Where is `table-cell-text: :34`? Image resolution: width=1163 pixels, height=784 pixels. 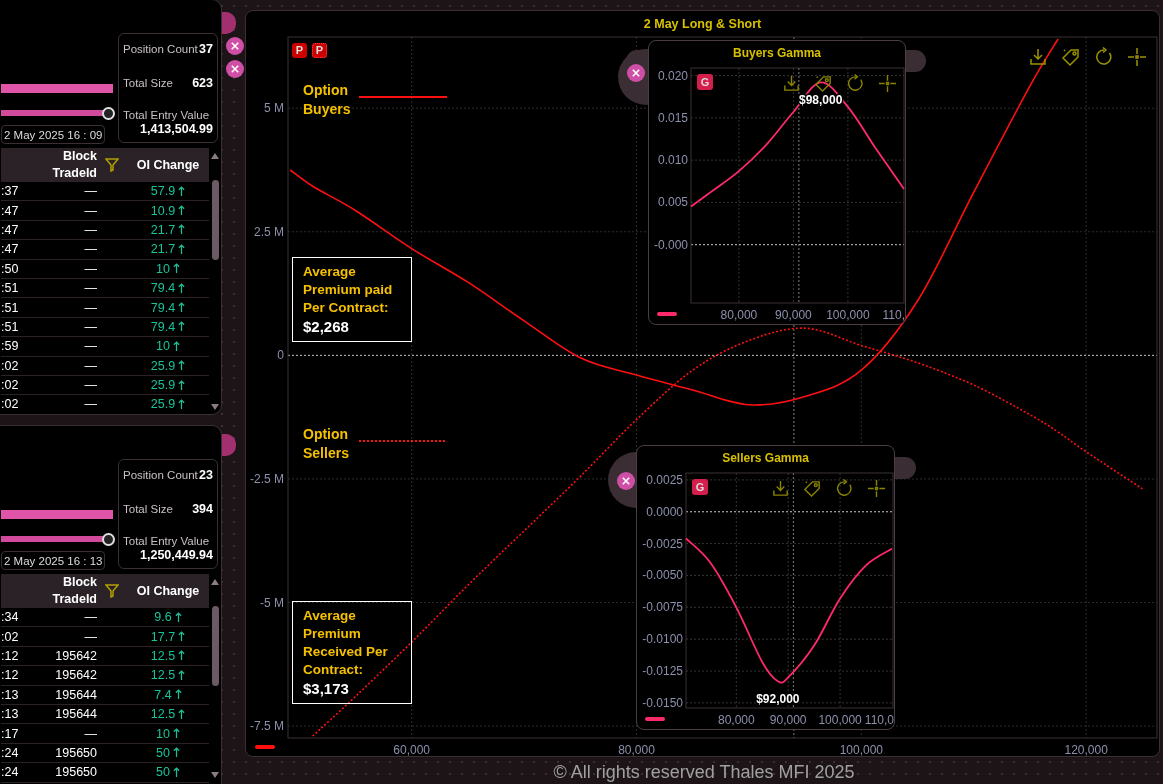 table-cell-text: :34 is located at coordinates (10, 617).